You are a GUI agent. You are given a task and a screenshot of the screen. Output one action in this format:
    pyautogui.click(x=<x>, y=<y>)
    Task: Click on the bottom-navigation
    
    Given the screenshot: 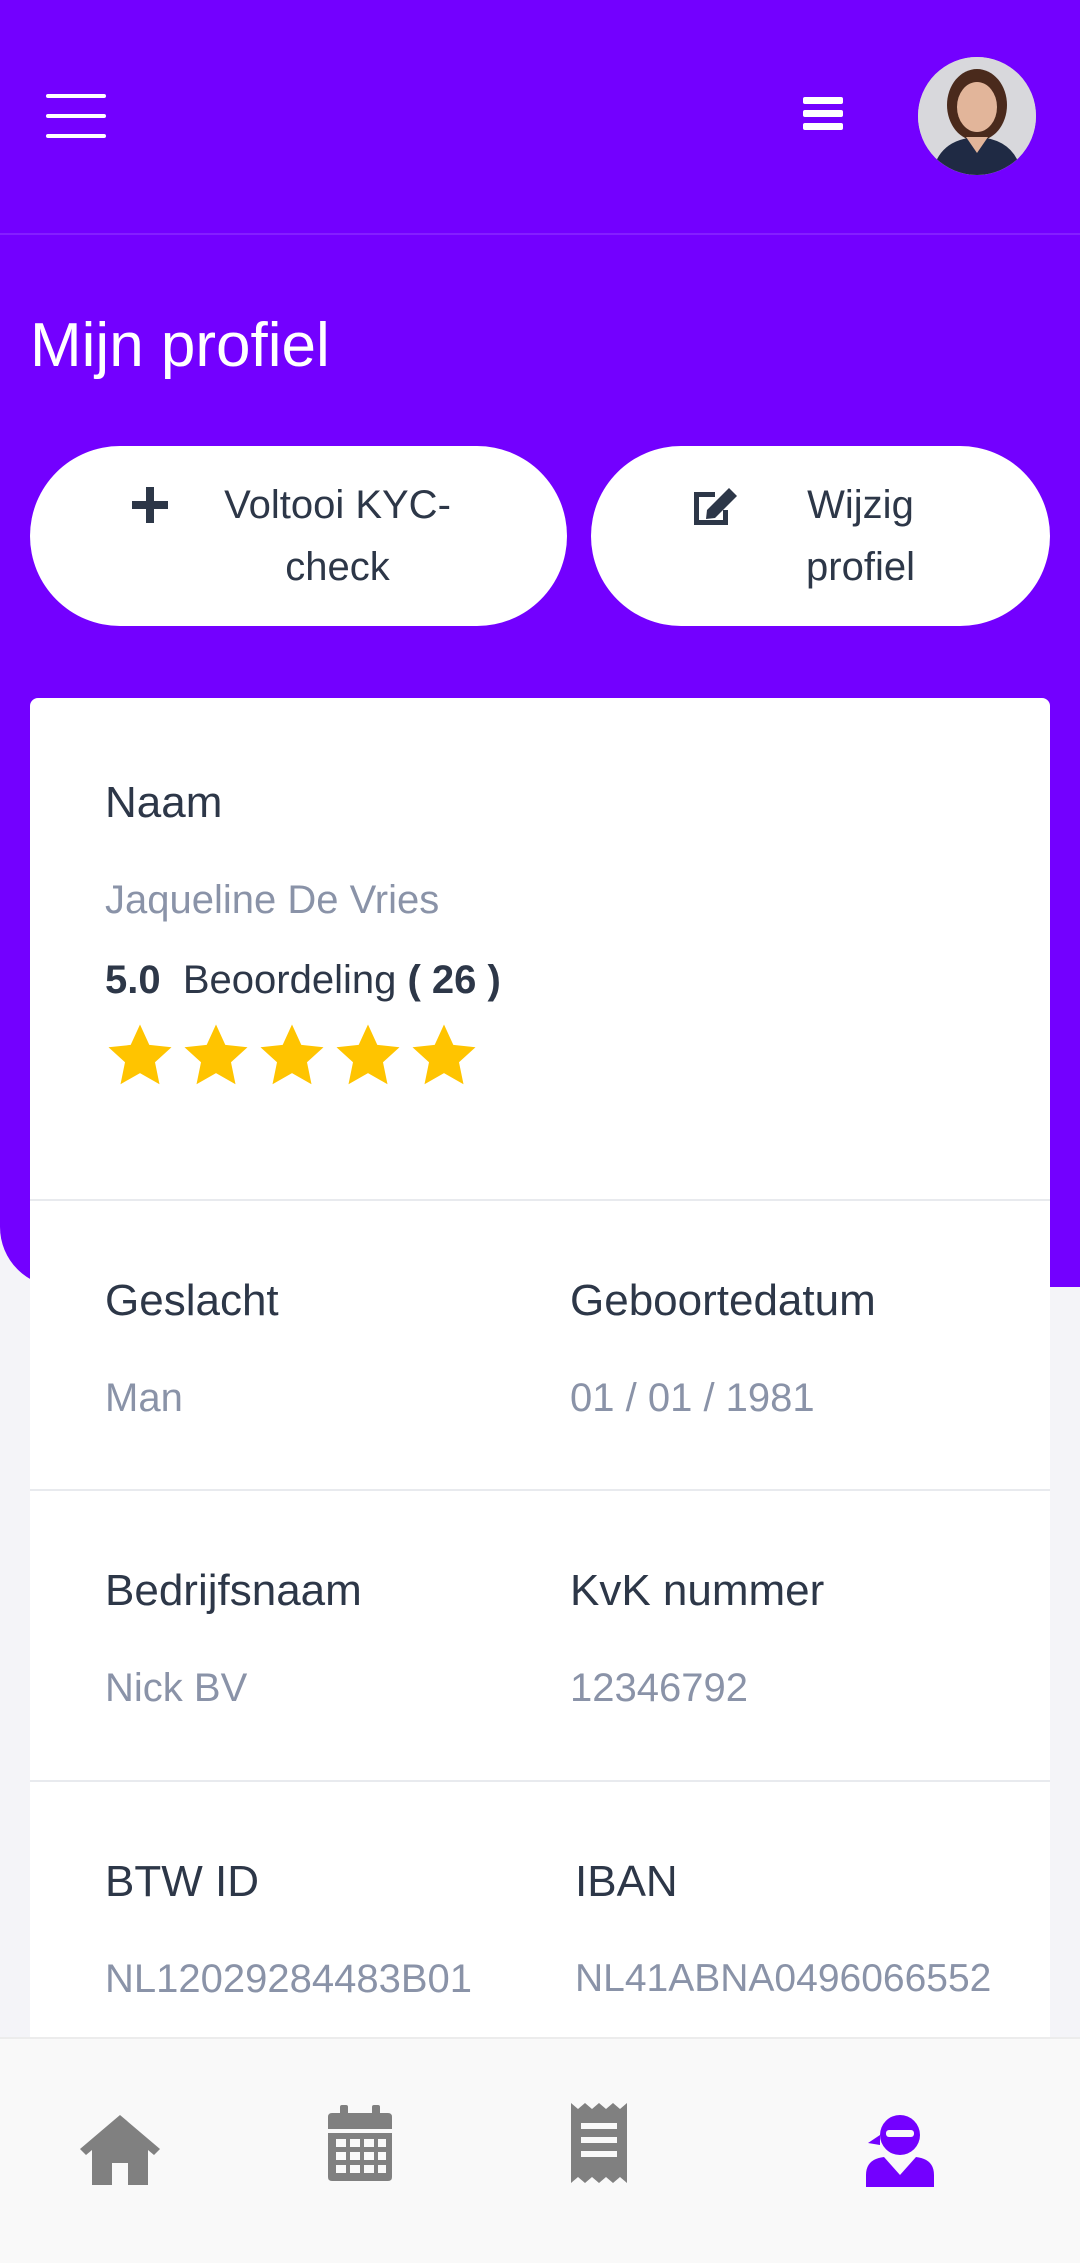 What is the action you would take?
    pyautogui.click(x=540, y=2150)
    